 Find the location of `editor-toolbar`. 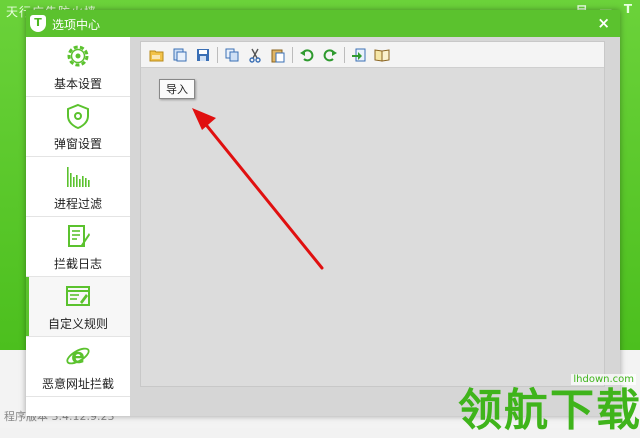

editor-toolbar is located at coordinates (372, 55).